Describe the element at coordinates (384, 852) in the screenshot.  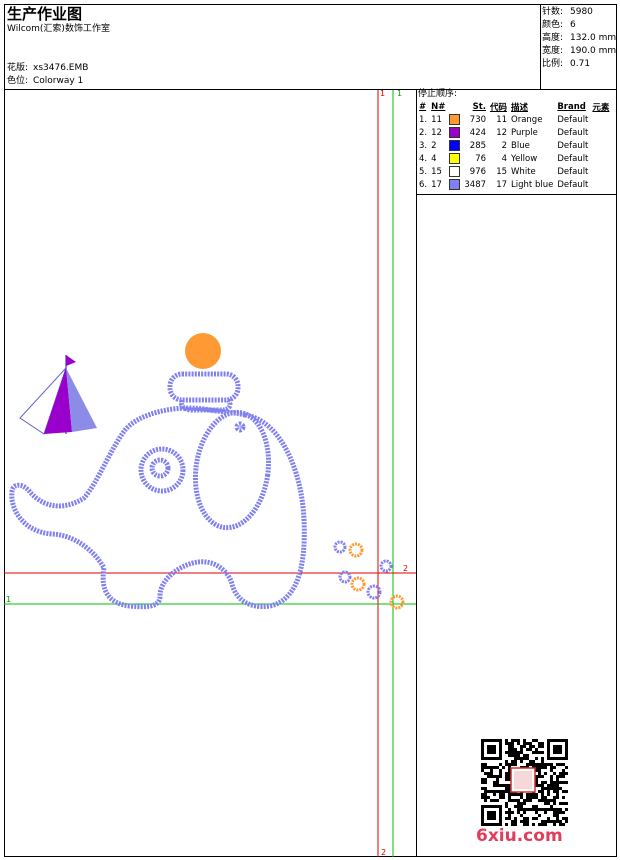
I see `guide-label-red-v-bottom: 2` at that location.